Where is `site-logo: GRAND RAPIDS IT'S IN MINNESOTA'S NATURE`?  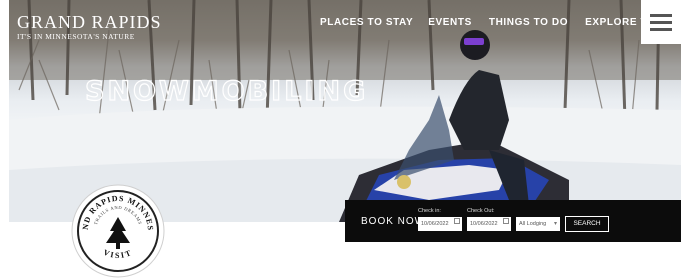 site-logo: GRAND RAPIDS IT'S IN MINNESOTA'S NATURE is located at coordinates (89, 26).